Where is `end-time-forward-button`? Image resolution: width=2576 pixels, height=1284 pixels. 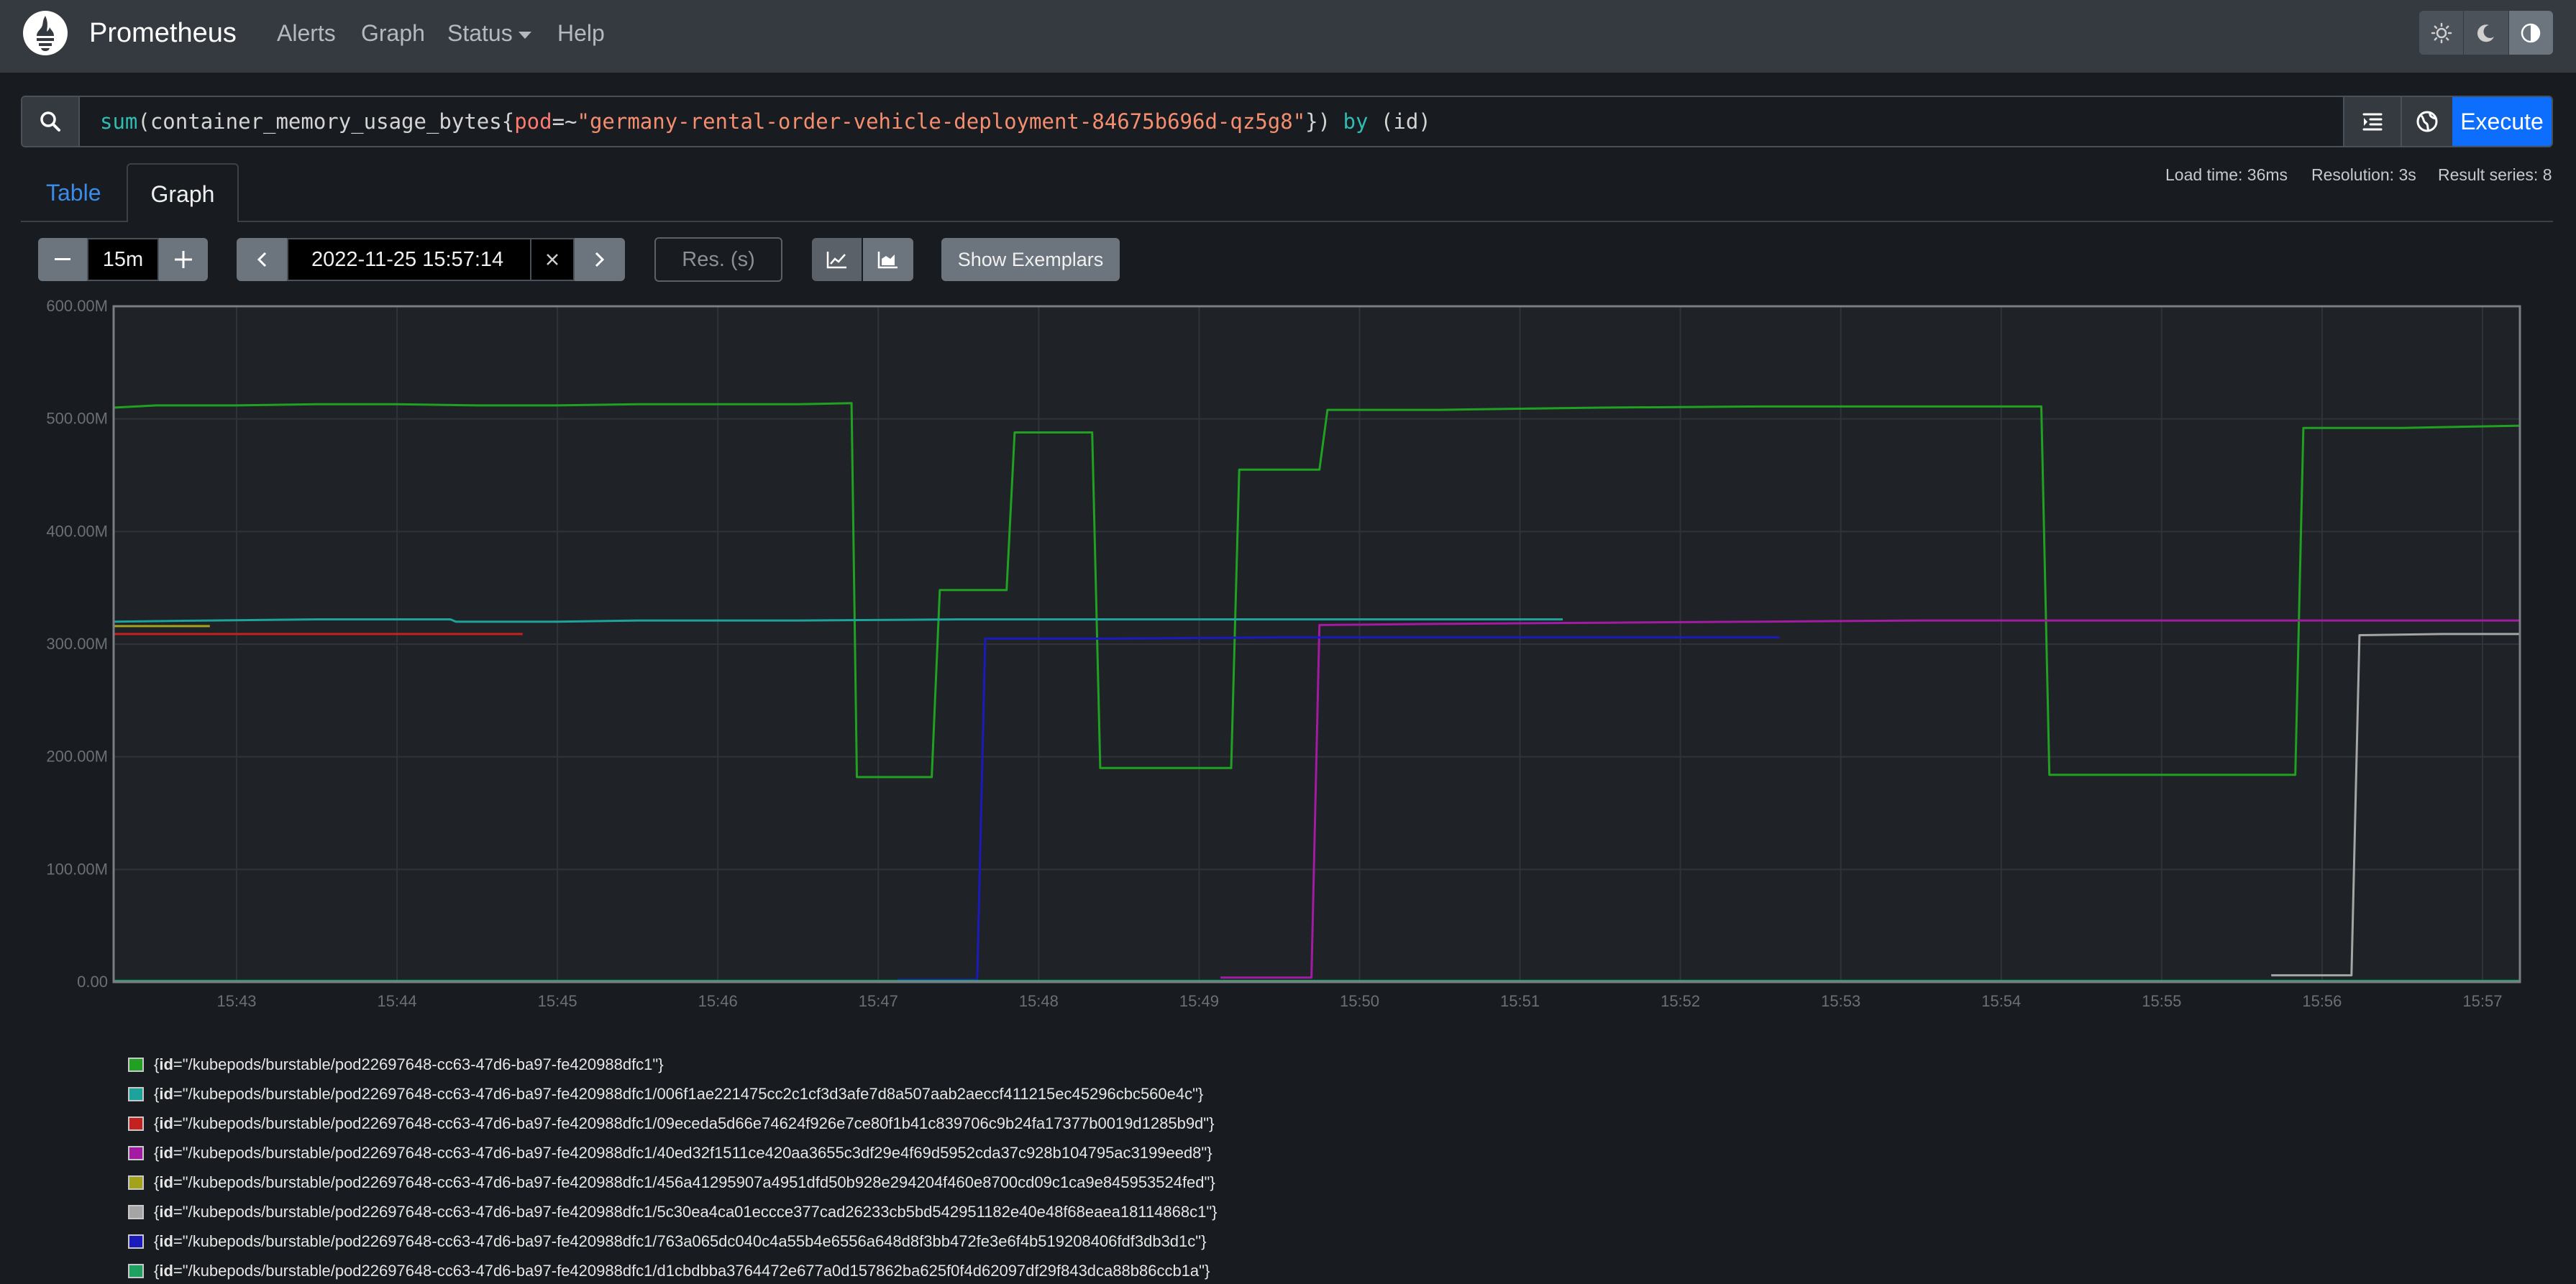
end-time-forward-button is located at coordinates (600, 259).